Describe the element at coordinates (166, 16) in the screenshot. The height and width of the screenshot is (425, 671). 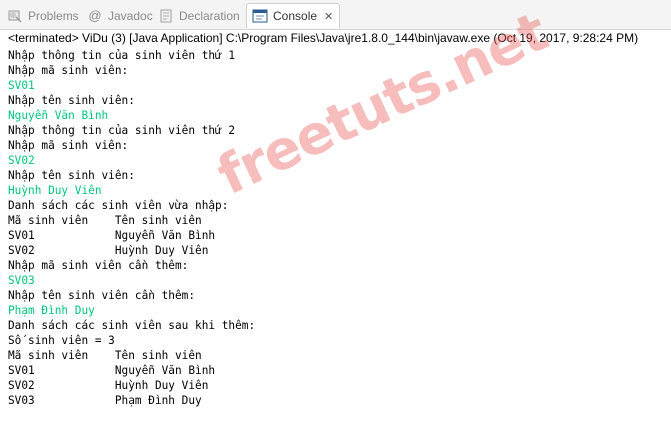
I see `declaration-icon` at that location.